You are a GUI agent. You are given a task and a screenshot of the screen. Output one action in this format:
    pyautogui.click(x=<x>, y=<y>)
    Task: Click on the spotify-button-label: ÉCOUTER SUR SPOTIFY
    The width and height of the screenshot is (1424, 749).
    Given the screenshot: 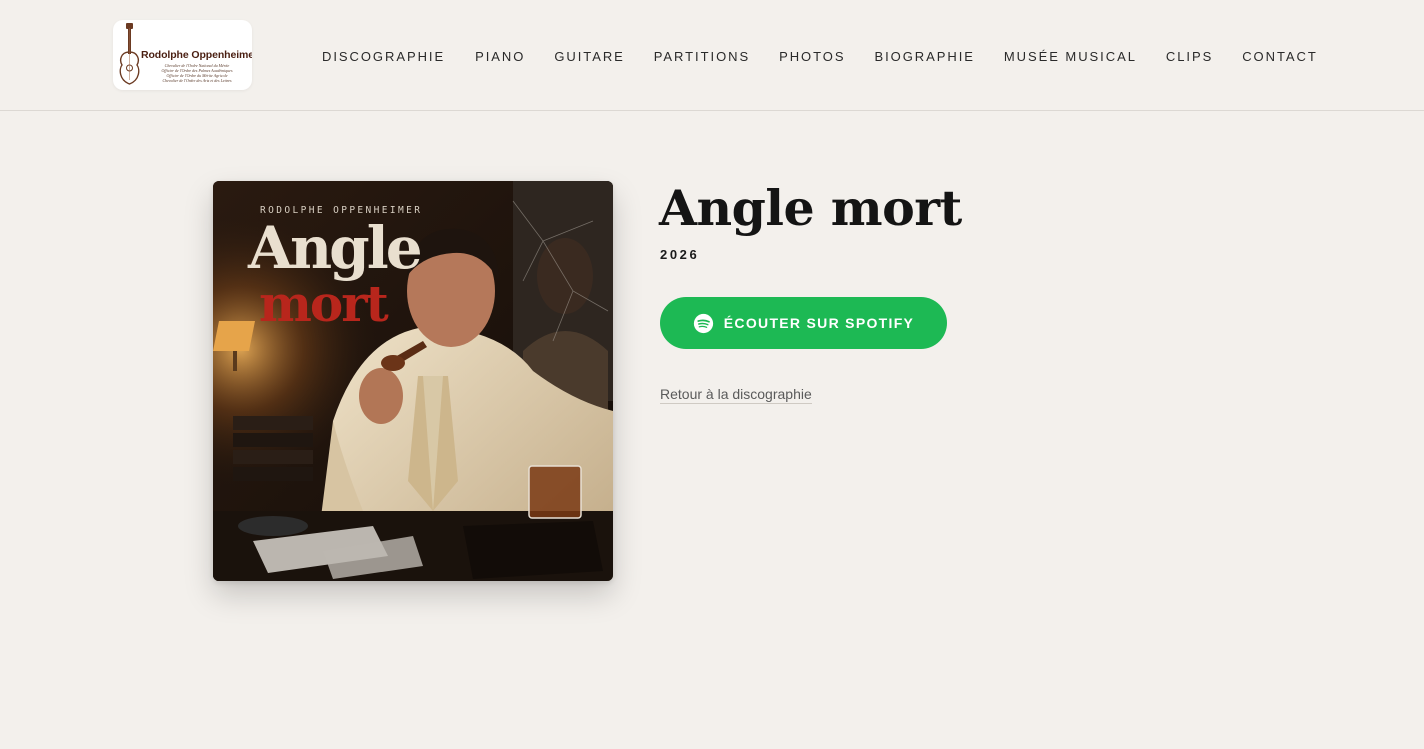 What is the action you would take?
    pyautogui.click(x=819, y=323)
    